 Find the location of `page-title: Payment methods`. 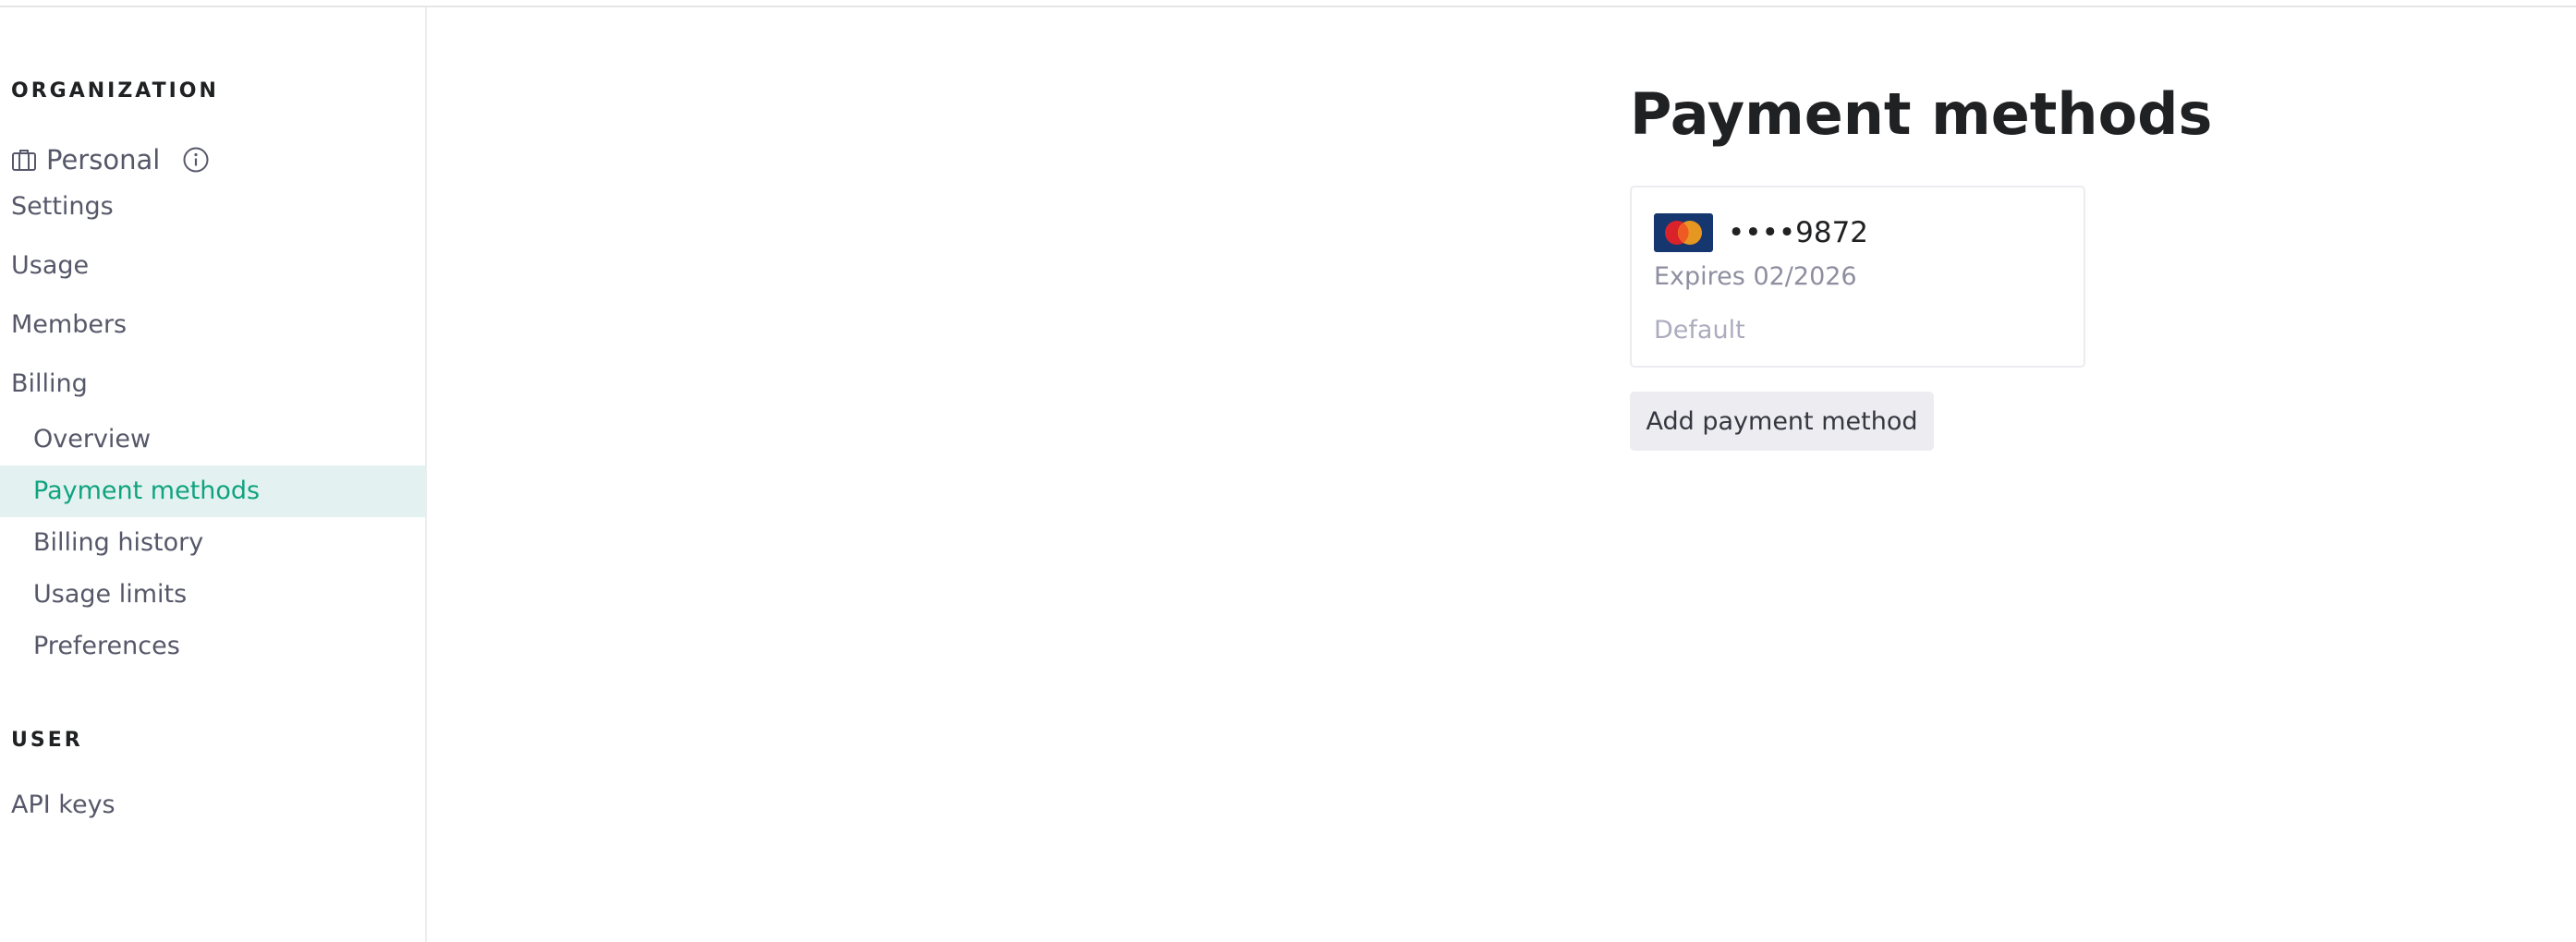

page-title: Payment methods is located at coordinates (1921, 114).